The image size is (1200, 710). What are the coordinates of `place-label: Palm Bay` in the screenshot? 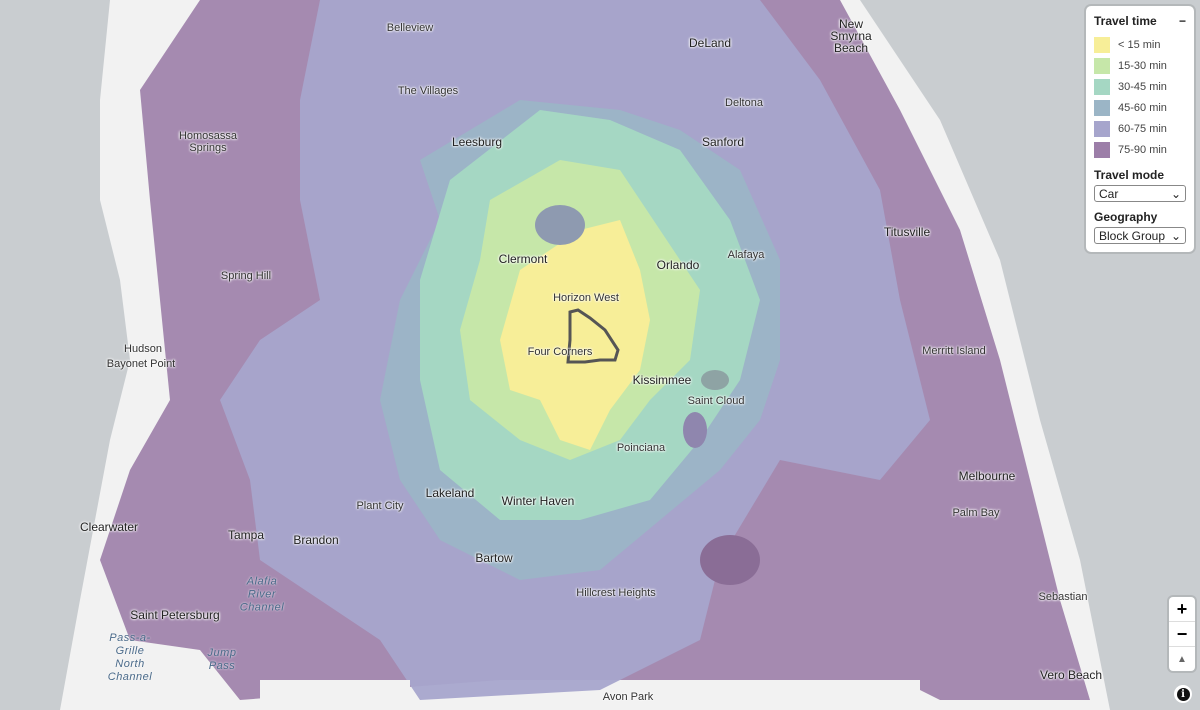 It's located at (976, 513).